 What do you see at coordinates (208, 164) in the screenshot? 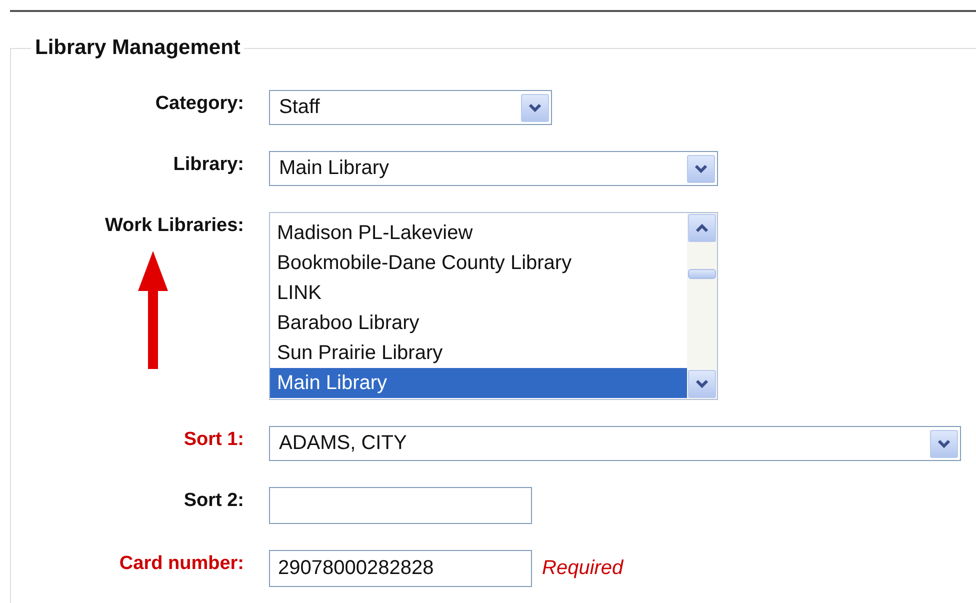
I see `field-label: Library:` at bounding box center [208, 164].